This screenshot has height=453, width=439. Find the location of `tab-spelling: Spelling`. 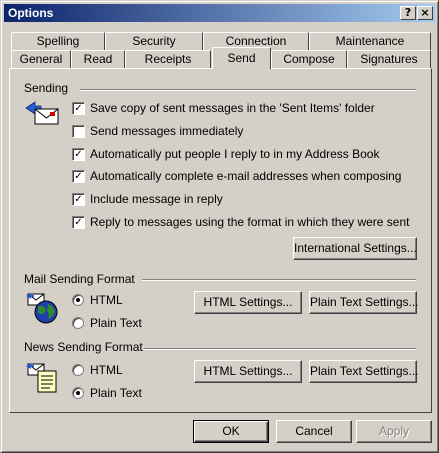

tab-spelling: Spelling is located at coordinates (58, 41).